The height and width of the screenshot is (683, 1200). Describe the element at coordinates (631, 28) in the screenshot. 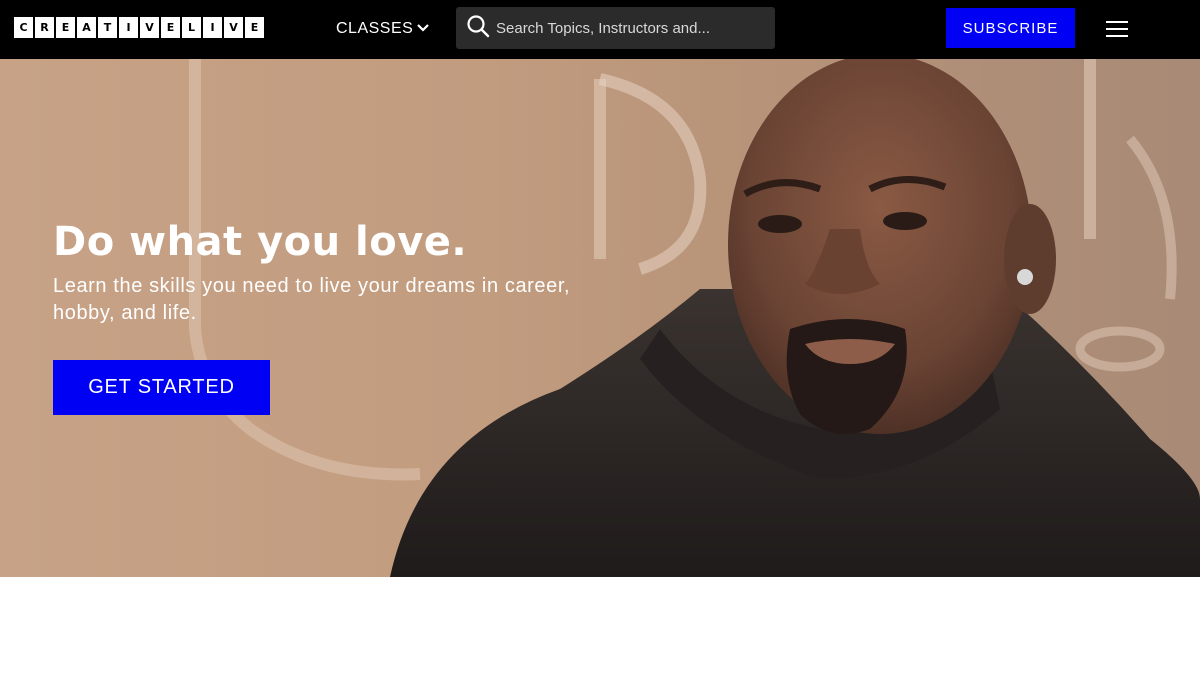

I see `search-input` at that location.